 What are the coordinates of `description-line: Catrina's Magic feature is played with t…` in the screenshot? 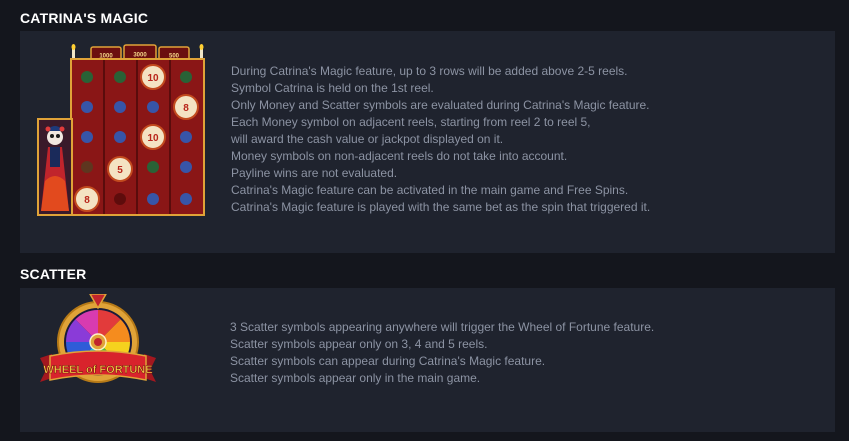 It's located at (441, 207).